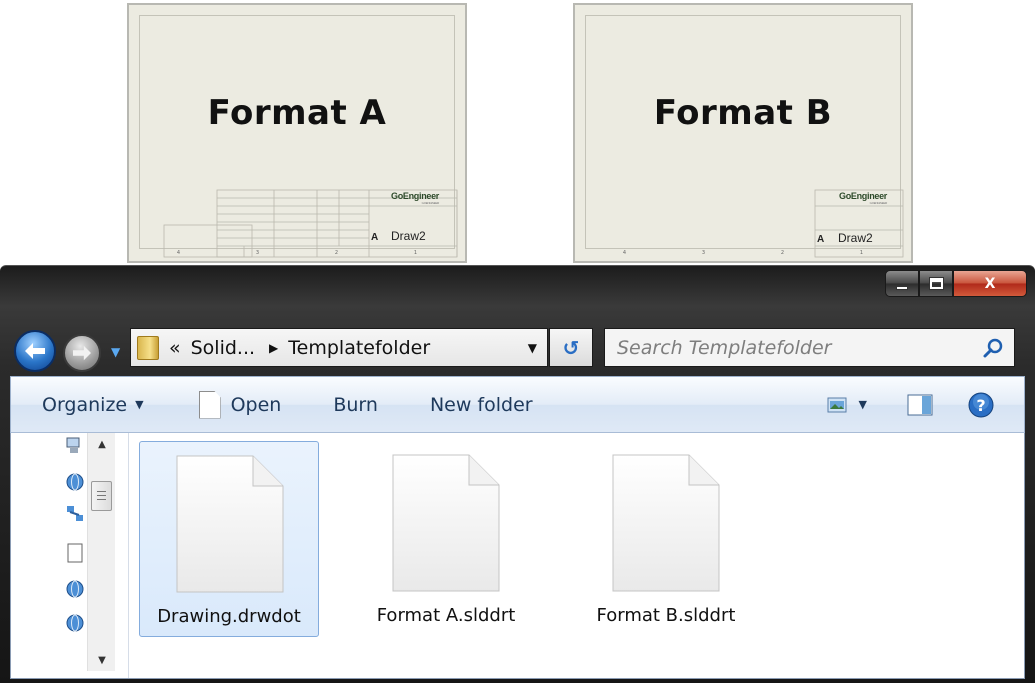 The width and height of the screenshot is (1035, 683). What do you see at coordinates (102, 660) in the screenshot?
I see `scroll-down-icon: ▼` at bounding box center [102, 660].